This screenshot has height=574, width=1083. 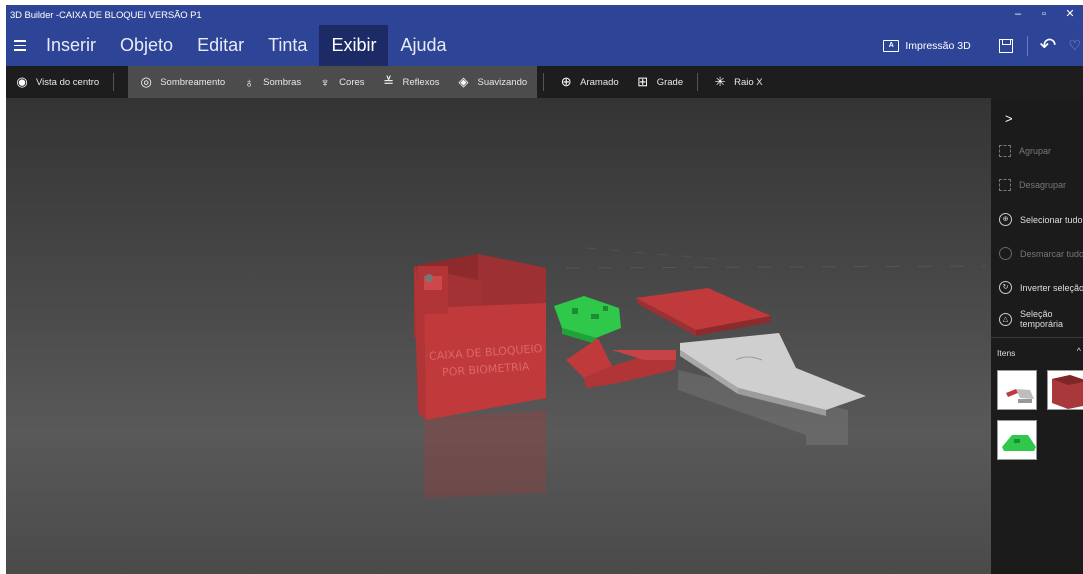 What do you see at coordinates (1043, 185) in the screenshot?
I see `ungroup-label: Desagrupar` at bounding box center [1043, 185].